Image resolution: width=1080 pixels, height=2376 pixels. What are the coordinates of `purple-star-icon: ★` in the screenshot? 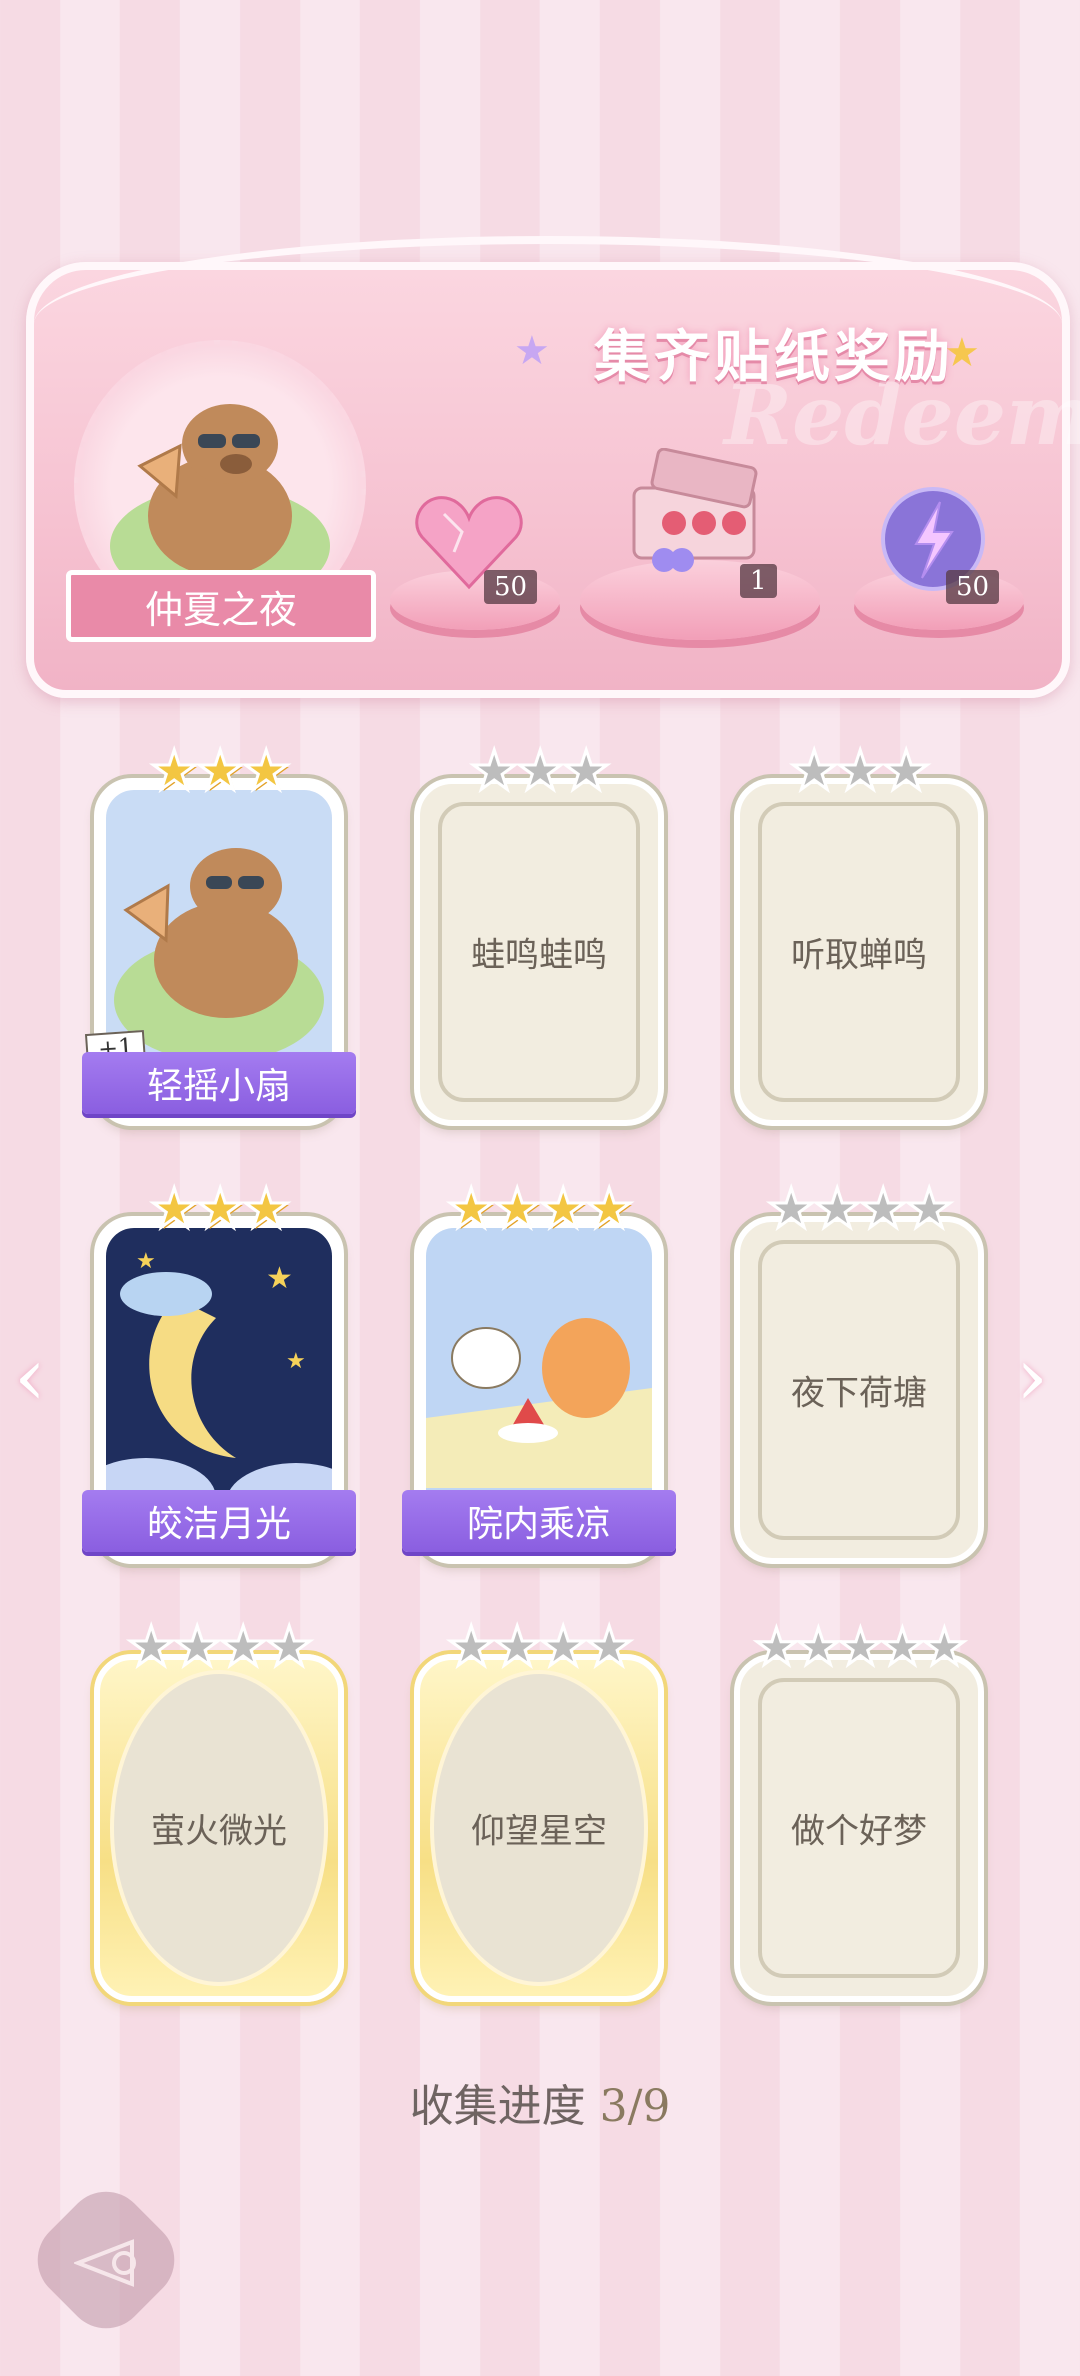 It's located at (532, 351).